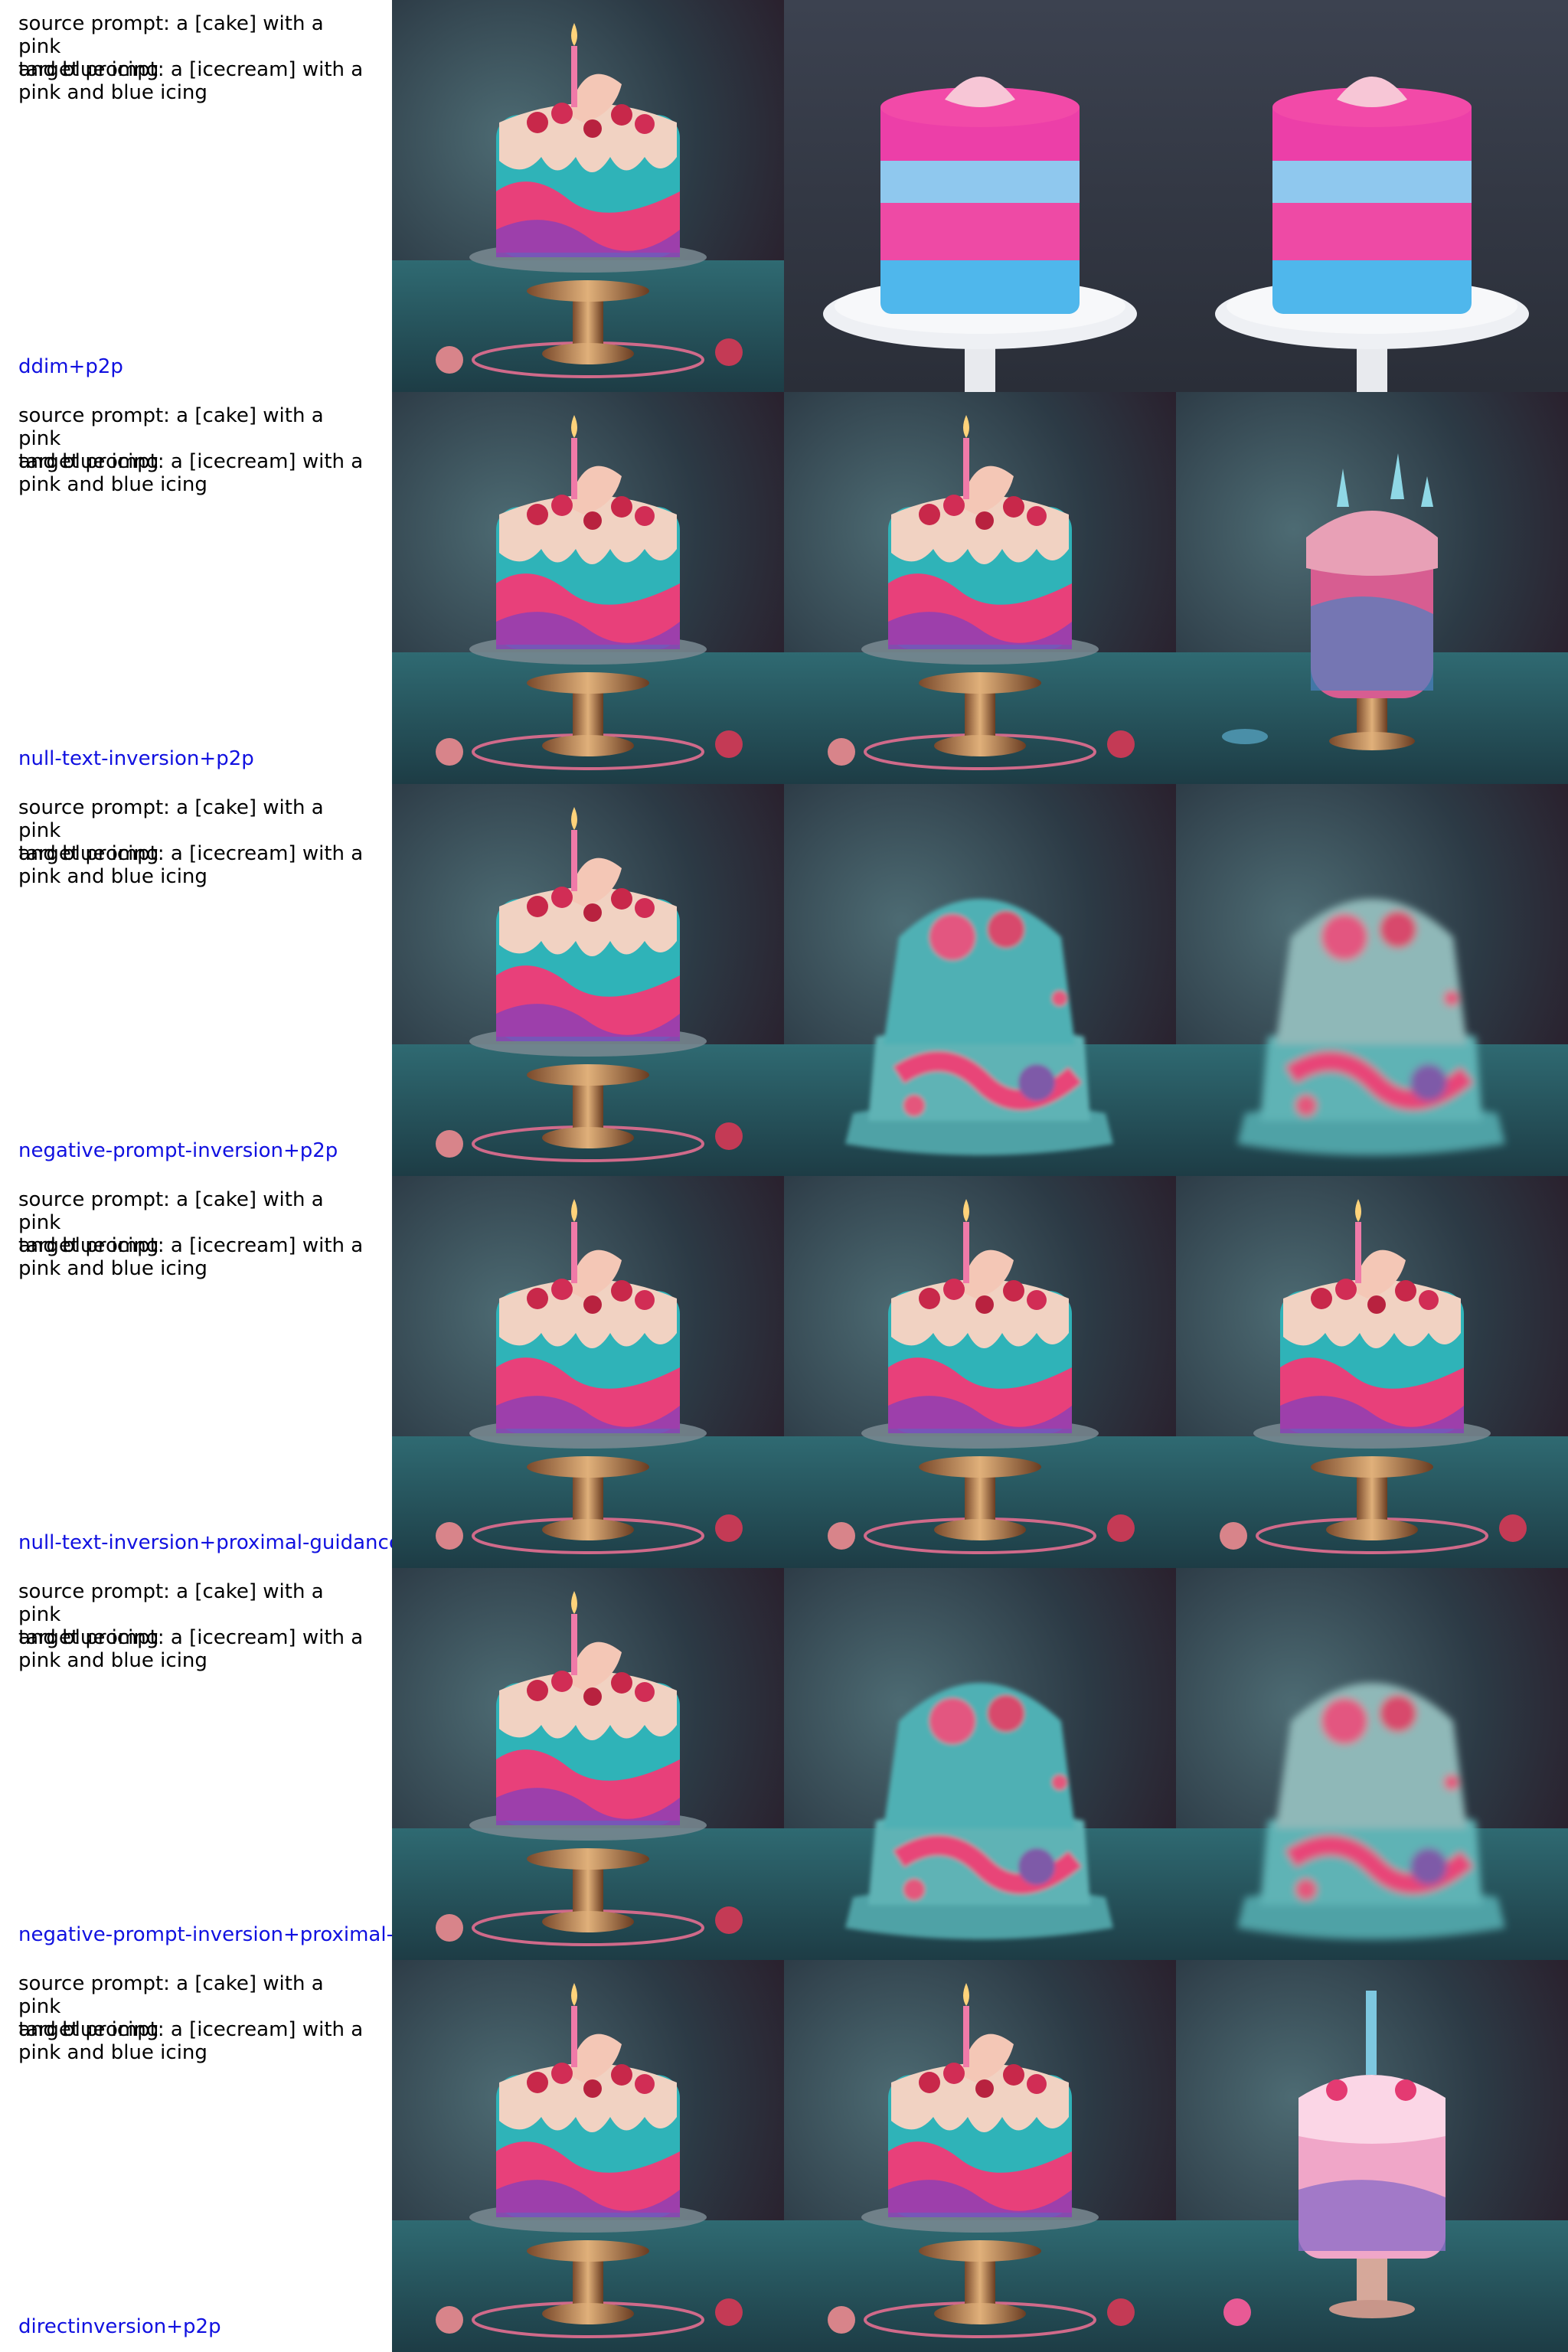  What do you see at coordinates (70, 366) in the screenshot?
I see `method-label: ddim+p2p` at bounding box center [70, 366].